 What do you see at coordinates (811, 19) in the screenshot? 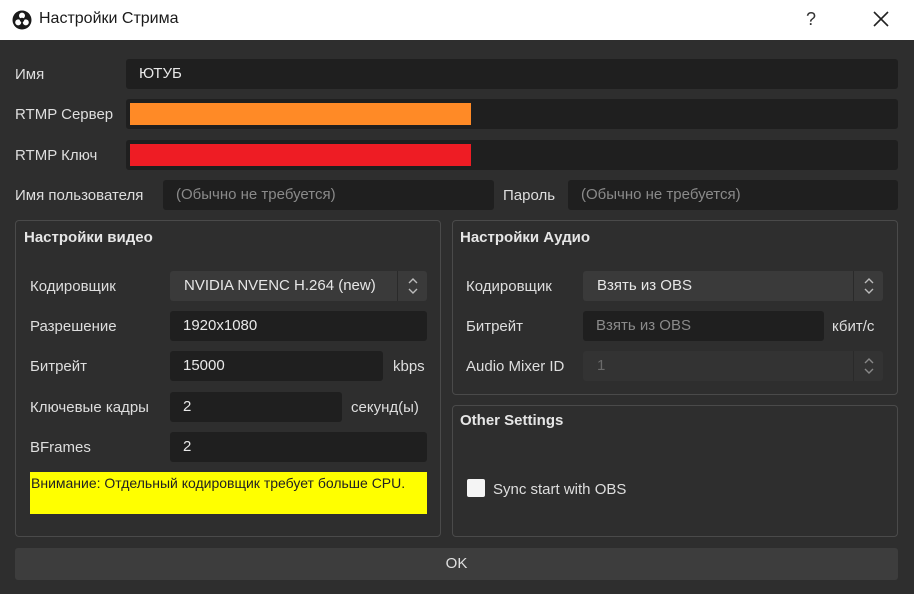
I see `help-button: ?` at bounding box center [811, 19].